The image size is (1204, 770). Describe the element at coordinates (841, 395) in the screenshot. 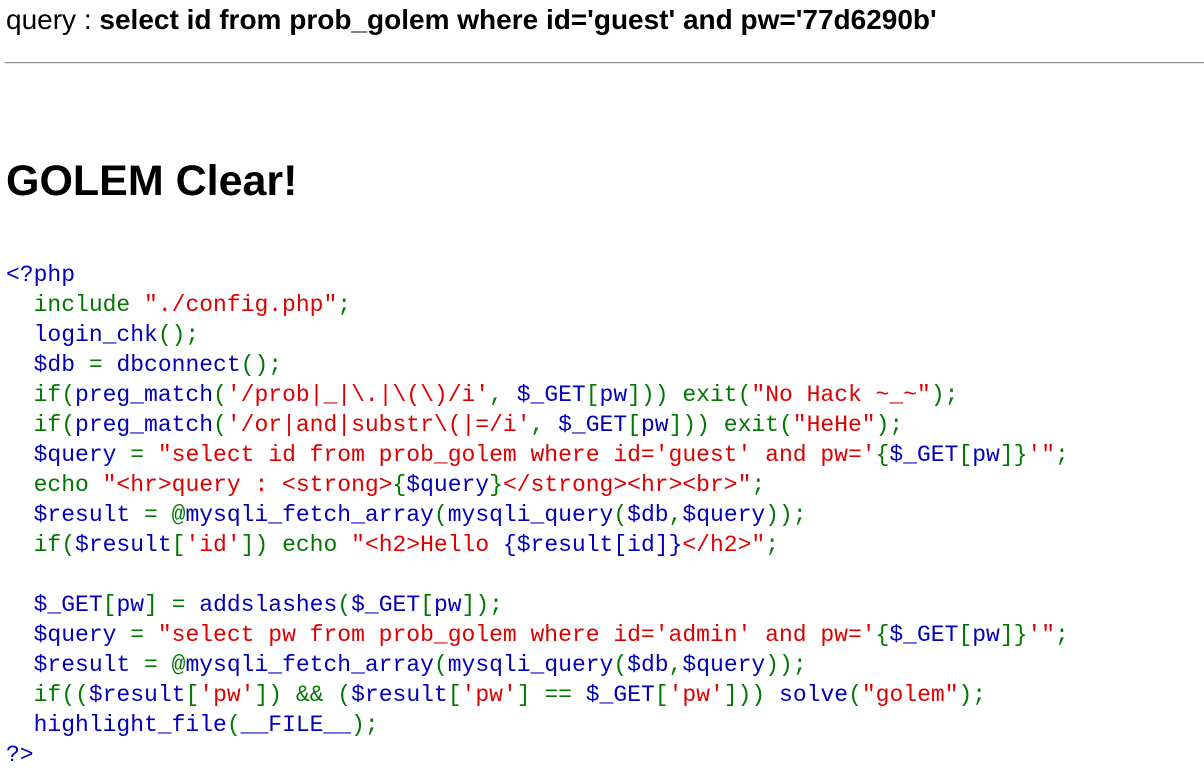

I see `code-token: "No Hack ~_~"` at that location.